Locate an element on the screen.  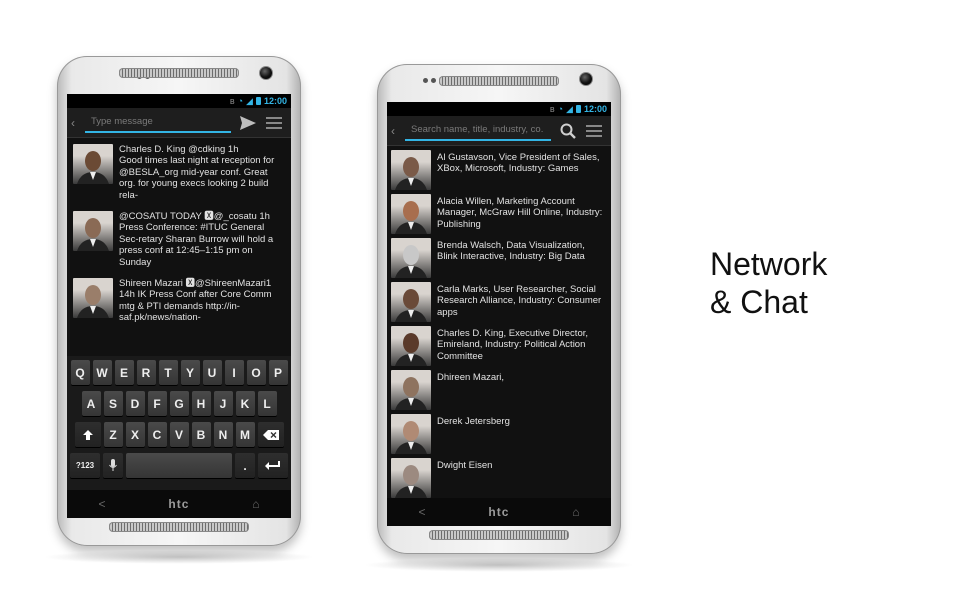
search-button is located at coordinates (568, 131).